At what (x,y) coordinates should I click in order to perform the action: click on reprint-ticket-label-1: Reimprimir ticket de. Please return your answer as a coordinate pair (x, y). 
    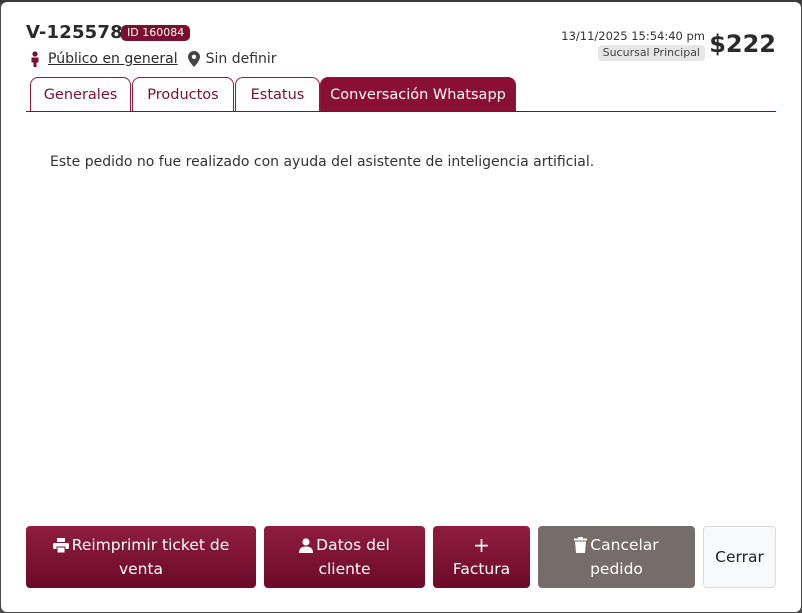
    Looking at the image, I should click on (150, 545).